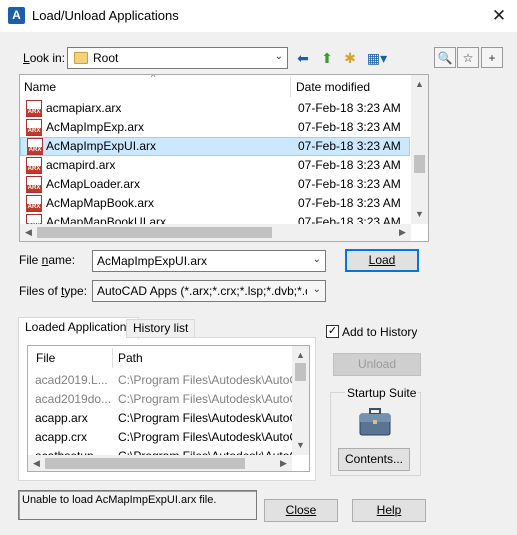 Image resolution: width=517 pixels, height=535 pixels. I want to click on status-message: Unable to load AcMapImpExpUI.arx file., so click(137, 505).